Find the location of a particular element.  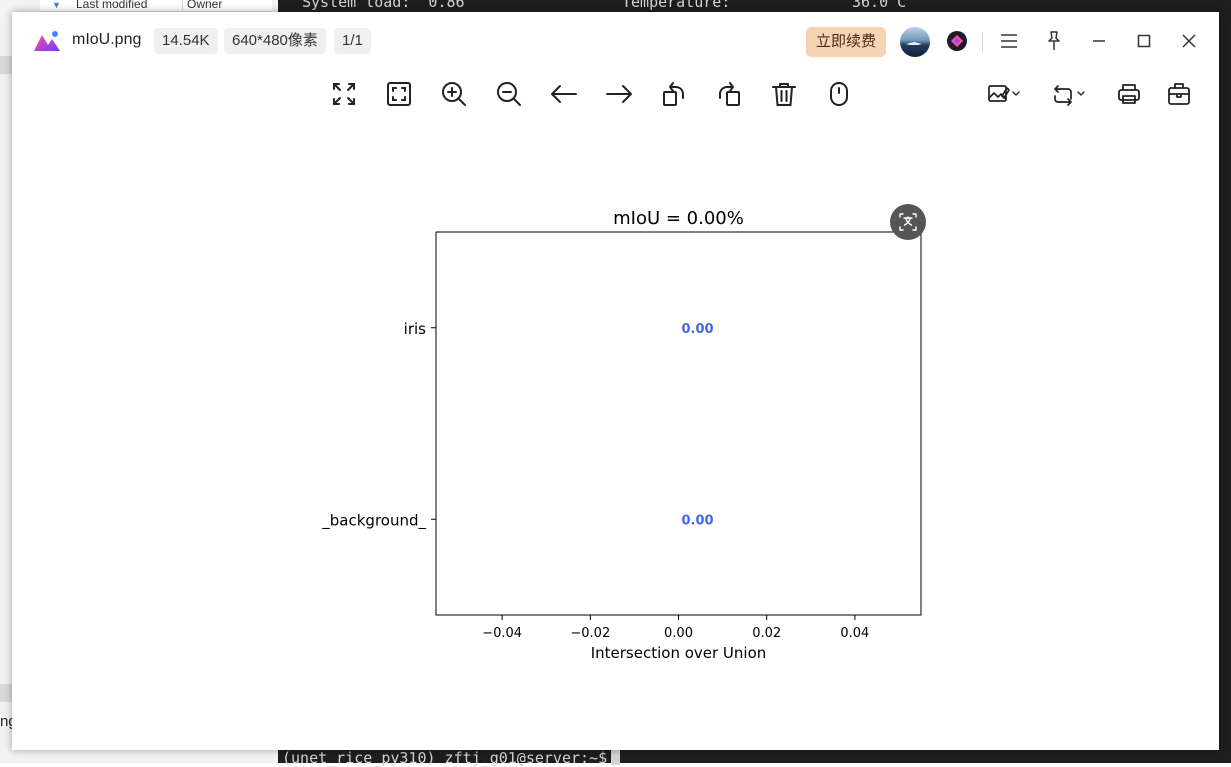

chart-title: mIoU = 0.00% is located at coordinates (678, 218).